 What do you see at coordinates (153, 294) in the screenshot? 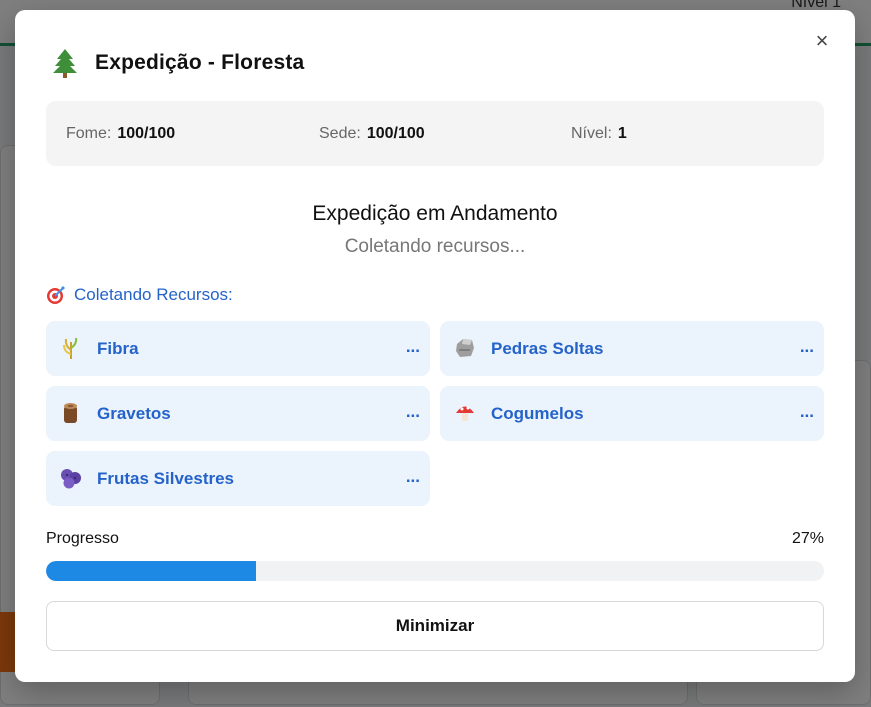
I see `resources-header-label: Coletando Recursos:` at bounding box center [153, 294].